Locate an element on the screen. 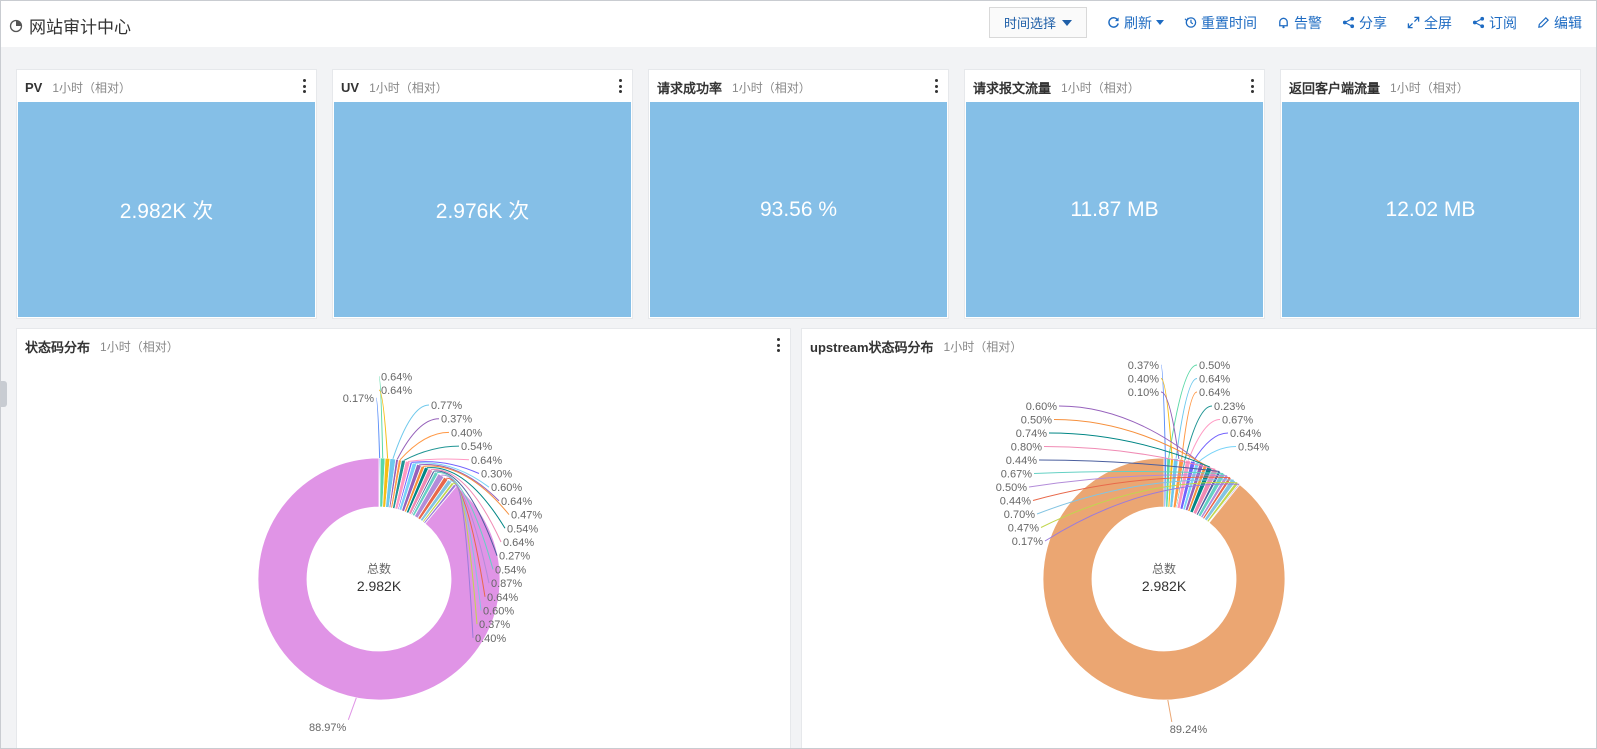  stat-card-request-traffic: 请求报文流量 1小时（相对） 11.87 MB is located at coordinates (1114, 194).